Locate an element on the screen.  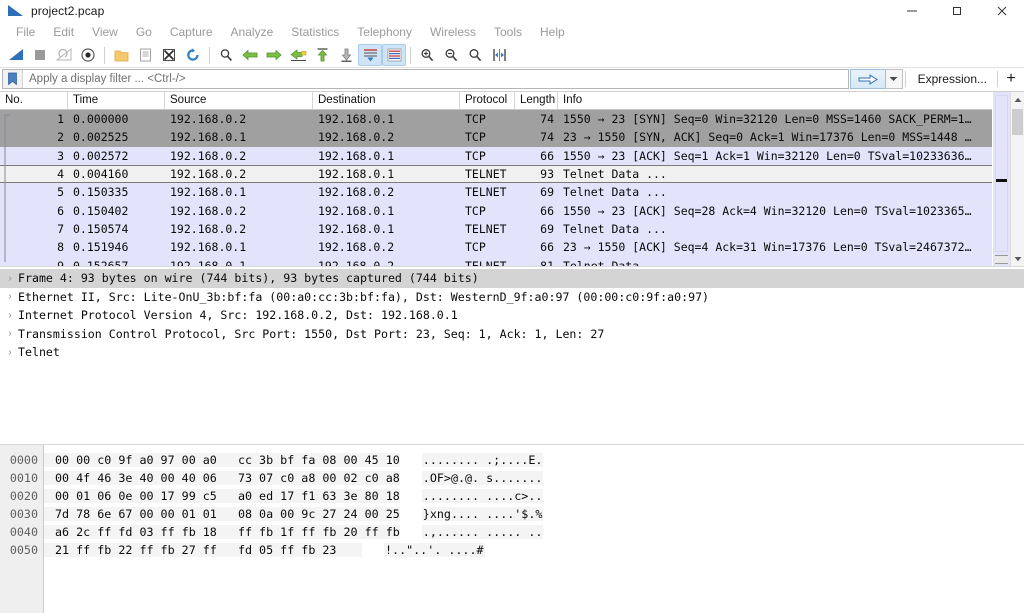
menu-capture: Capture is located at coordinates (191, 32).